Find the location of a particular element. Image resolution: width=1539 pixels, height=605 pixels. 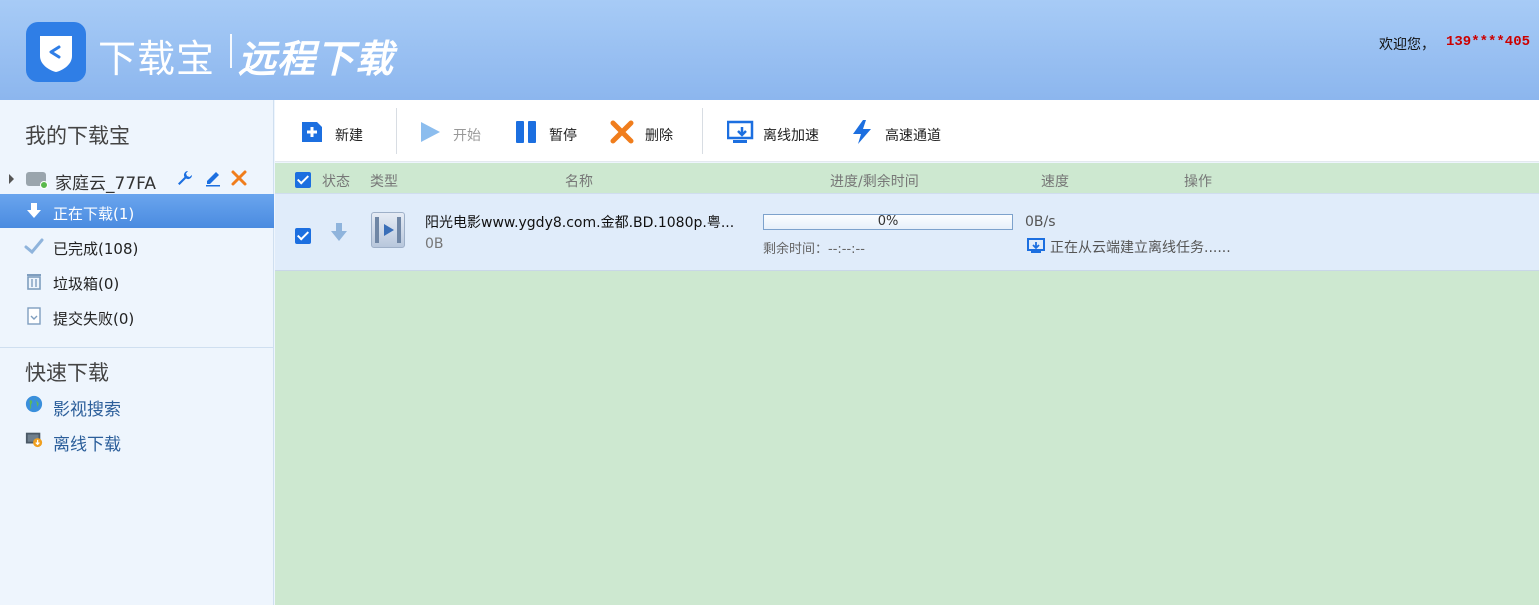

downloading-arrow-icon is located at coordinates (339, 232).